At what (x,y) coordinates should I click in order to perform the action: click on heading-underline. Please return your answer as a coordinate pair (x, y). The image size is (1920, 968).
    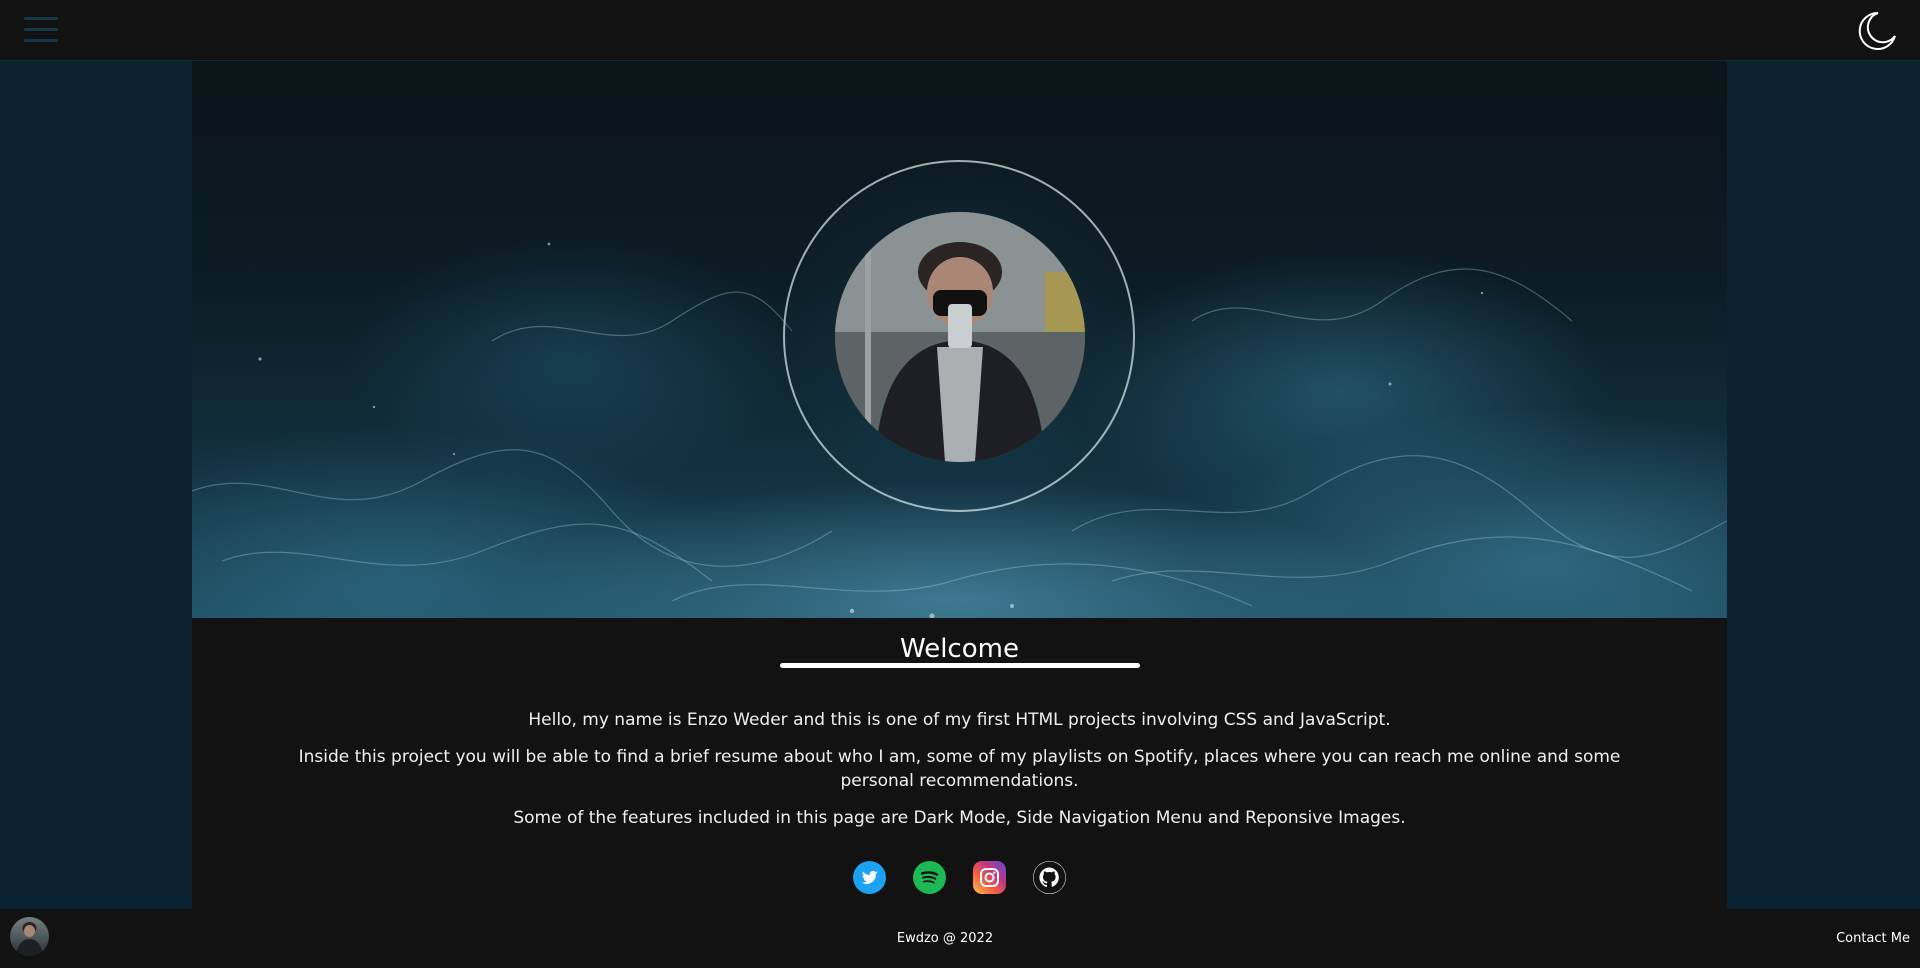
    Looking at the image, I should click on (960, 665).